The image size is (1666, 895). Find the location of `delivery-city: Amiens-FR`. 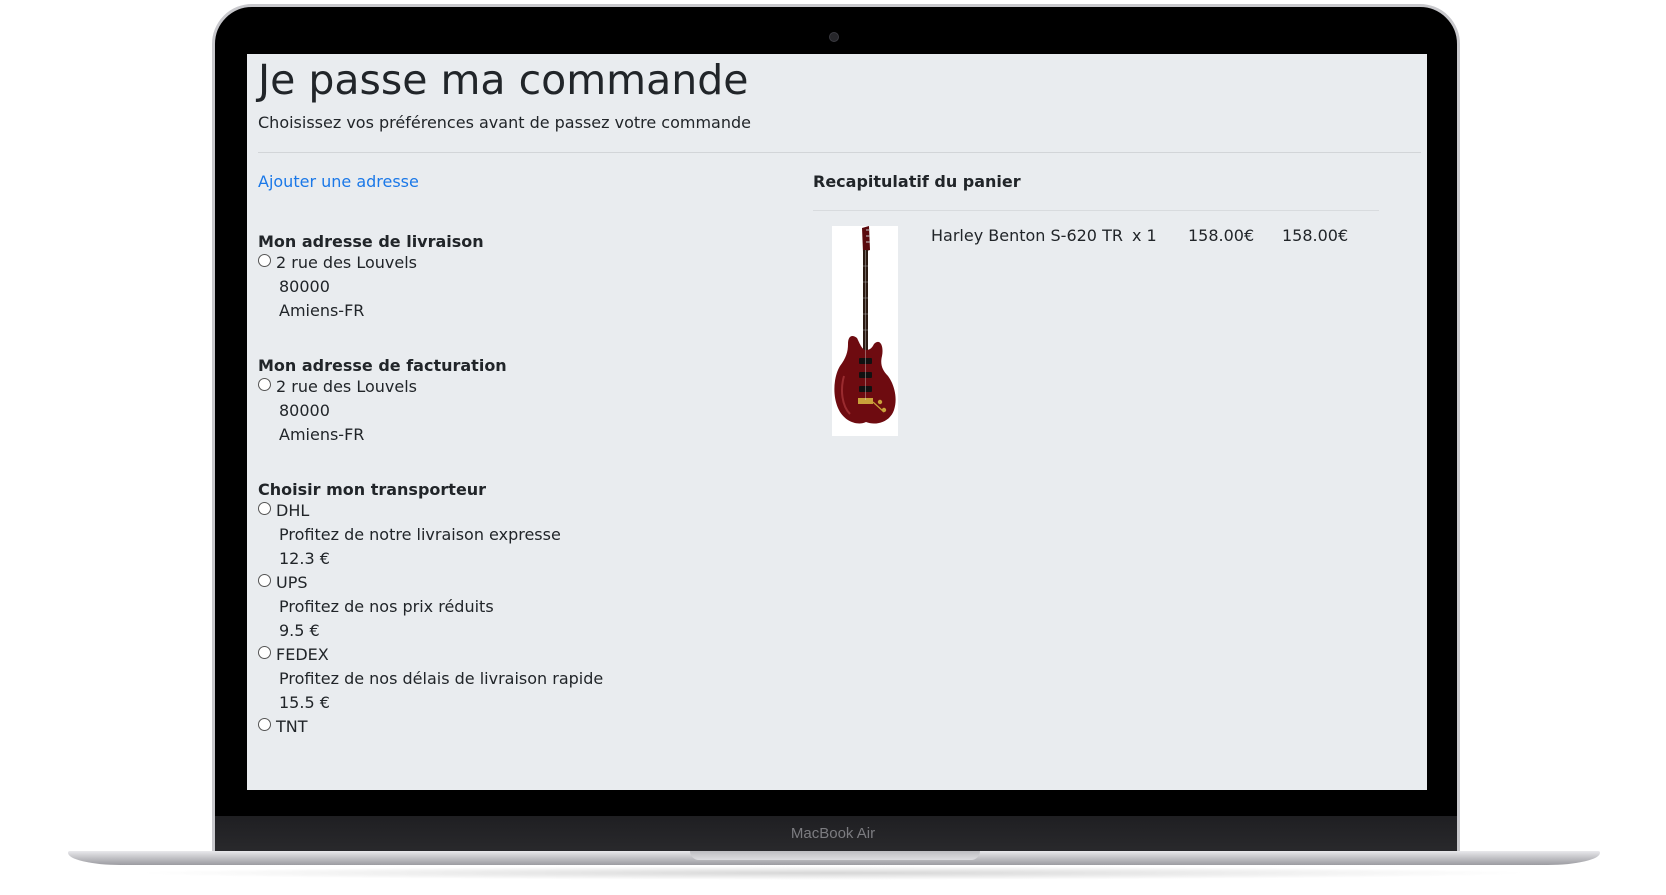

delivery-city: Amiens-FR is located at coordinates (322, 310).